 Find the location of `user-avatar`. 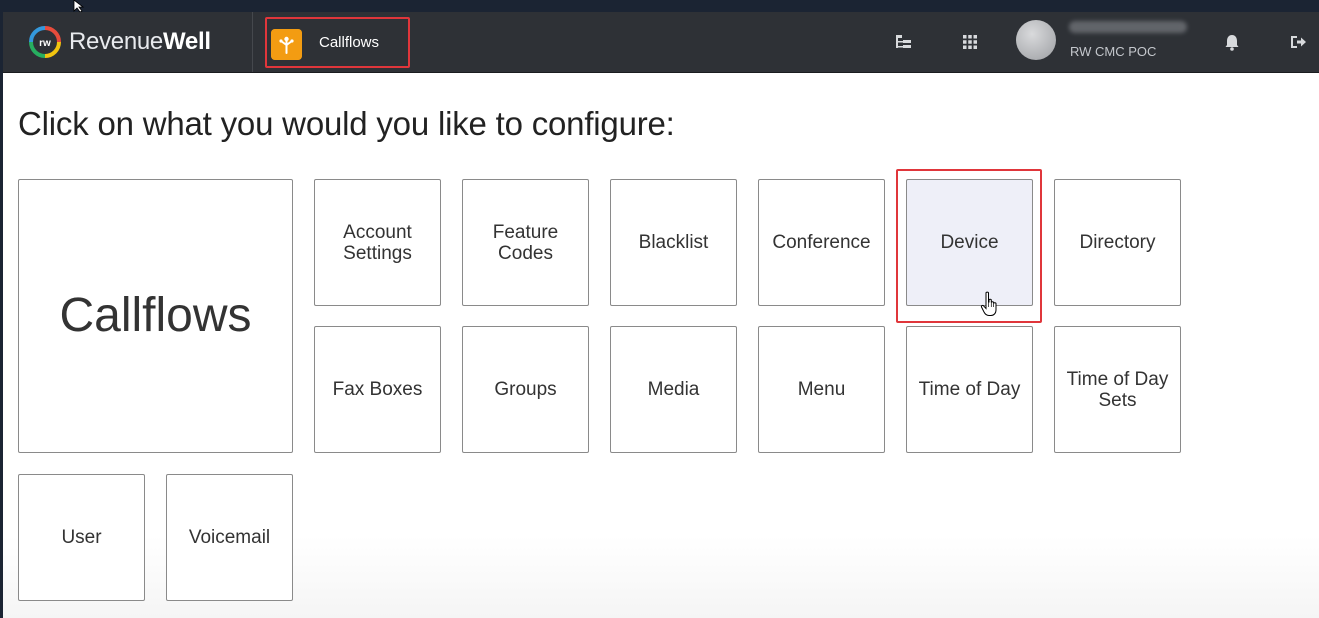

user-avatar is located at coordinates (1036, 40).